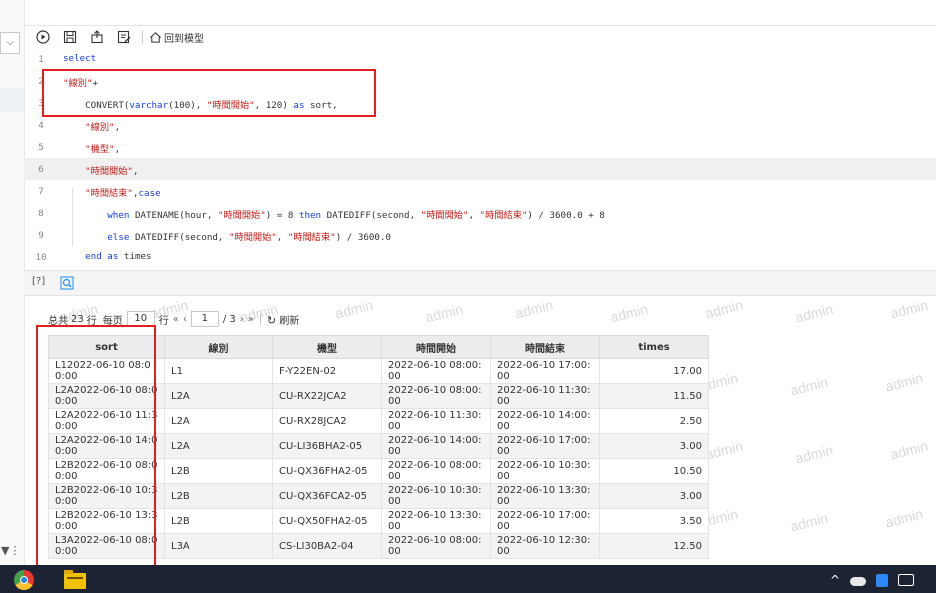  What do you see at coordinates (204, 319) in the screenshot?
I see `page-input: 1` at bounding box center [204, 319].